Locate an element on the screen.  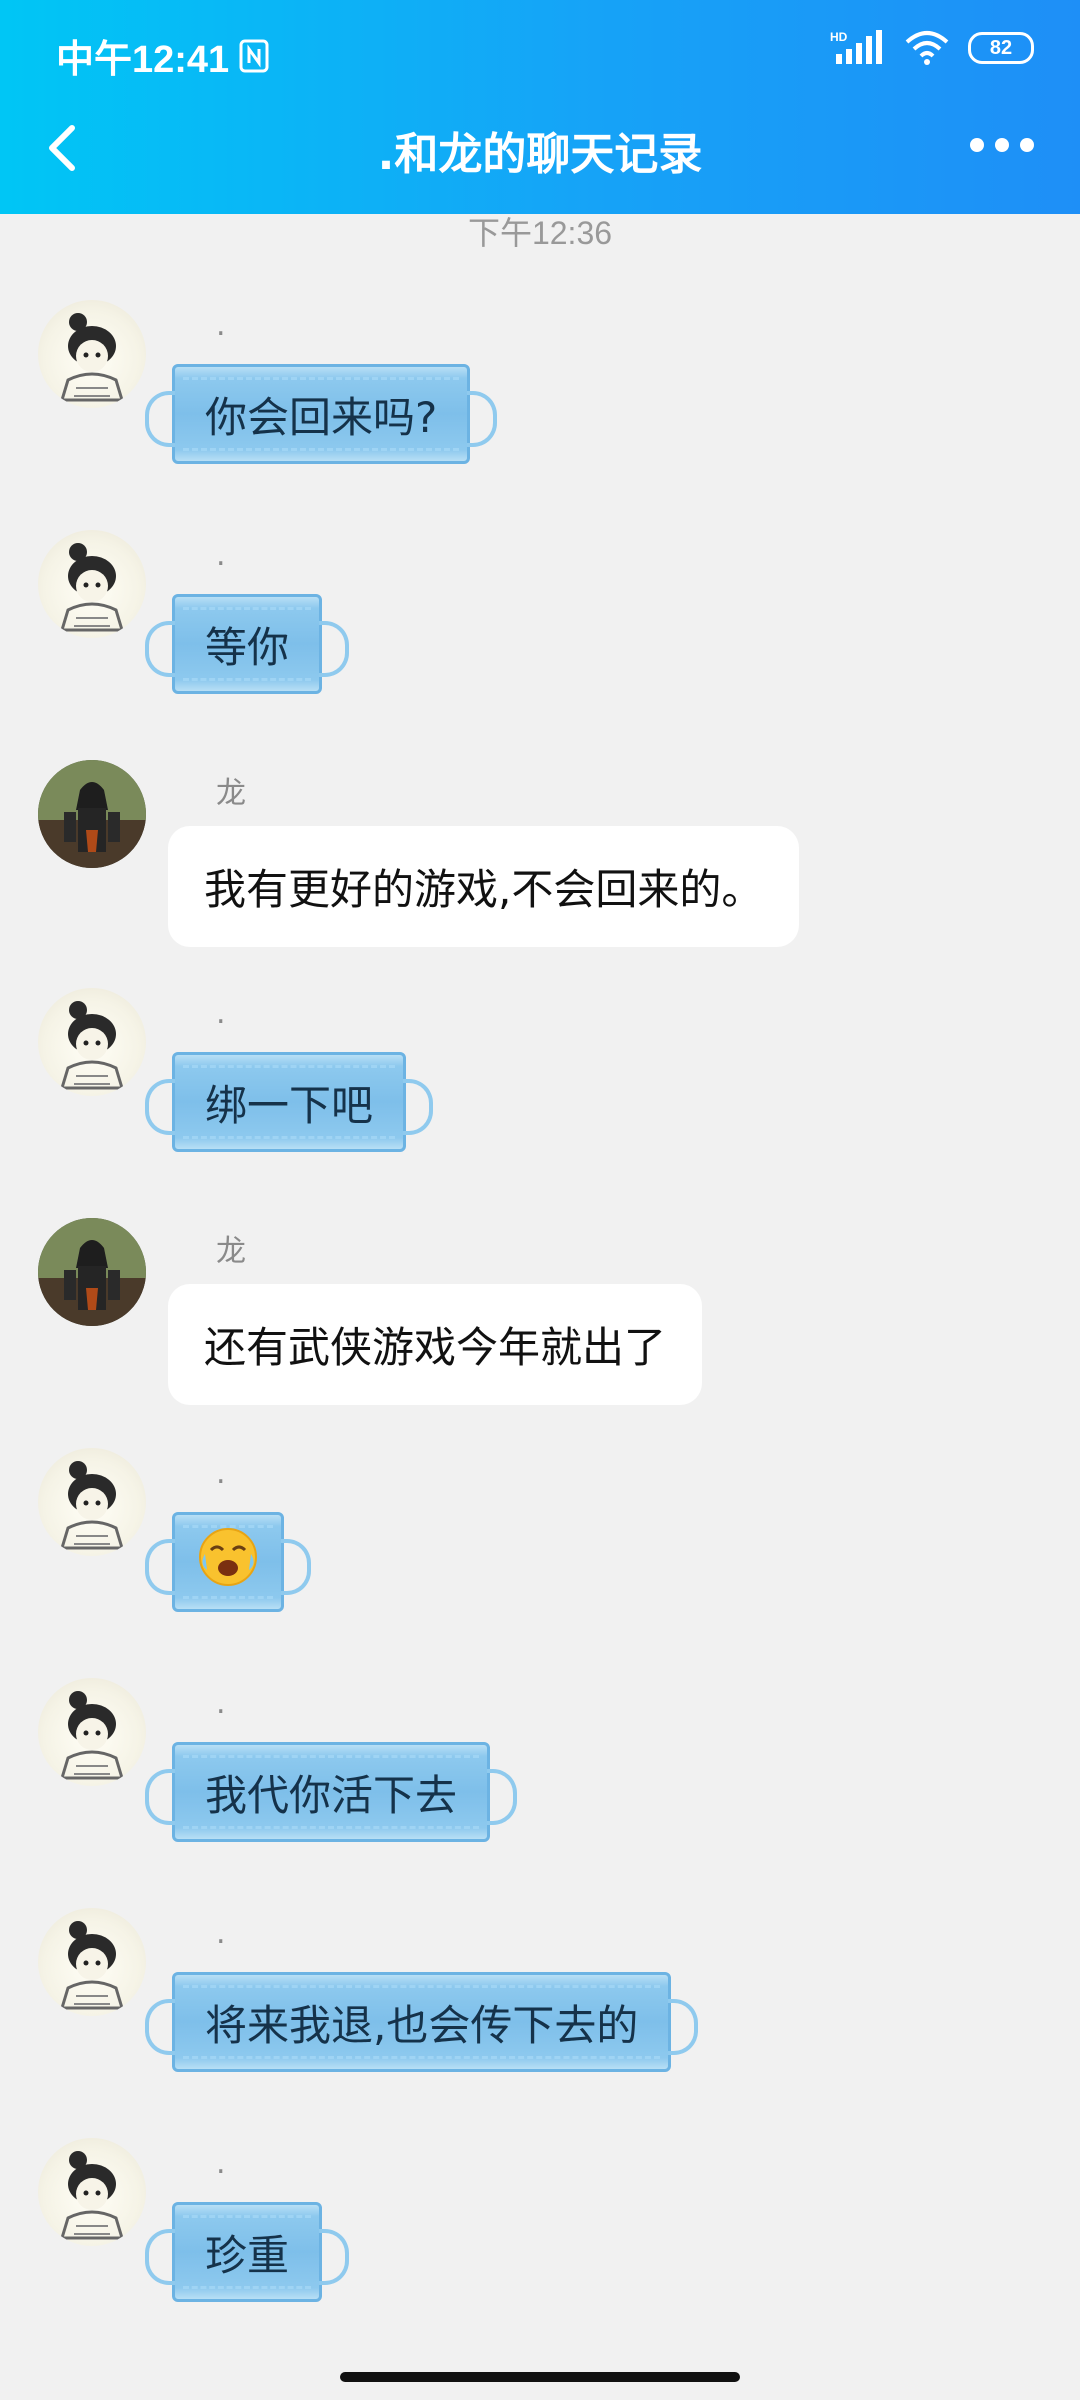
mask-bubble-body: 珍重 is located at coordinates (247, 2252).